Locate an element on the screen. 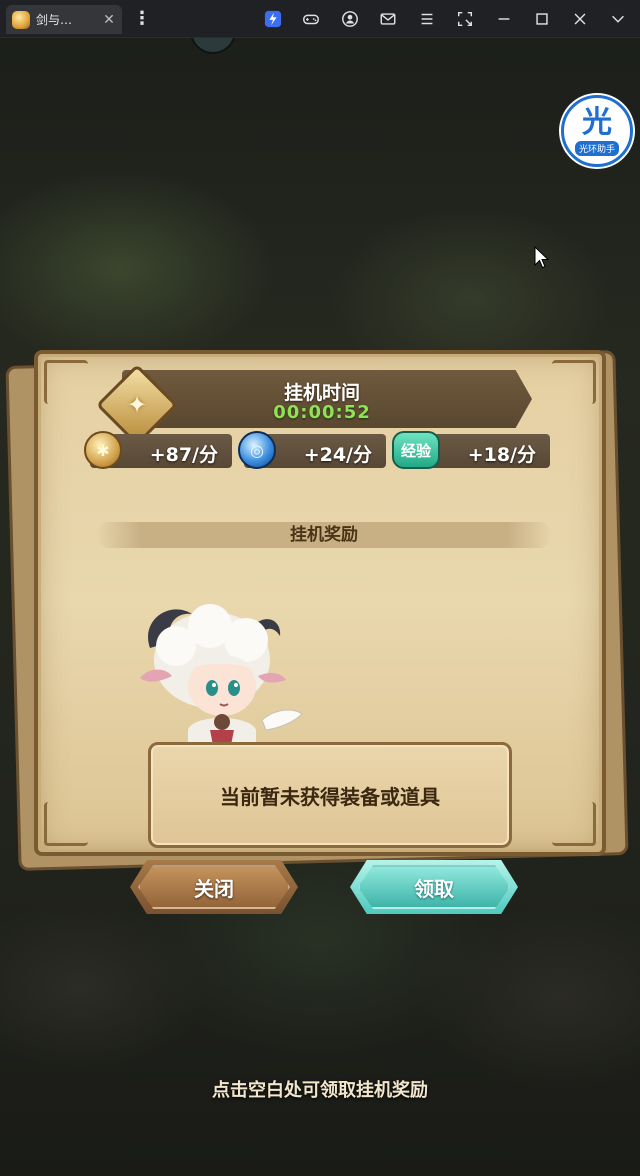  gold-coin-icon: ✱ is located at coordinates (103, 450).